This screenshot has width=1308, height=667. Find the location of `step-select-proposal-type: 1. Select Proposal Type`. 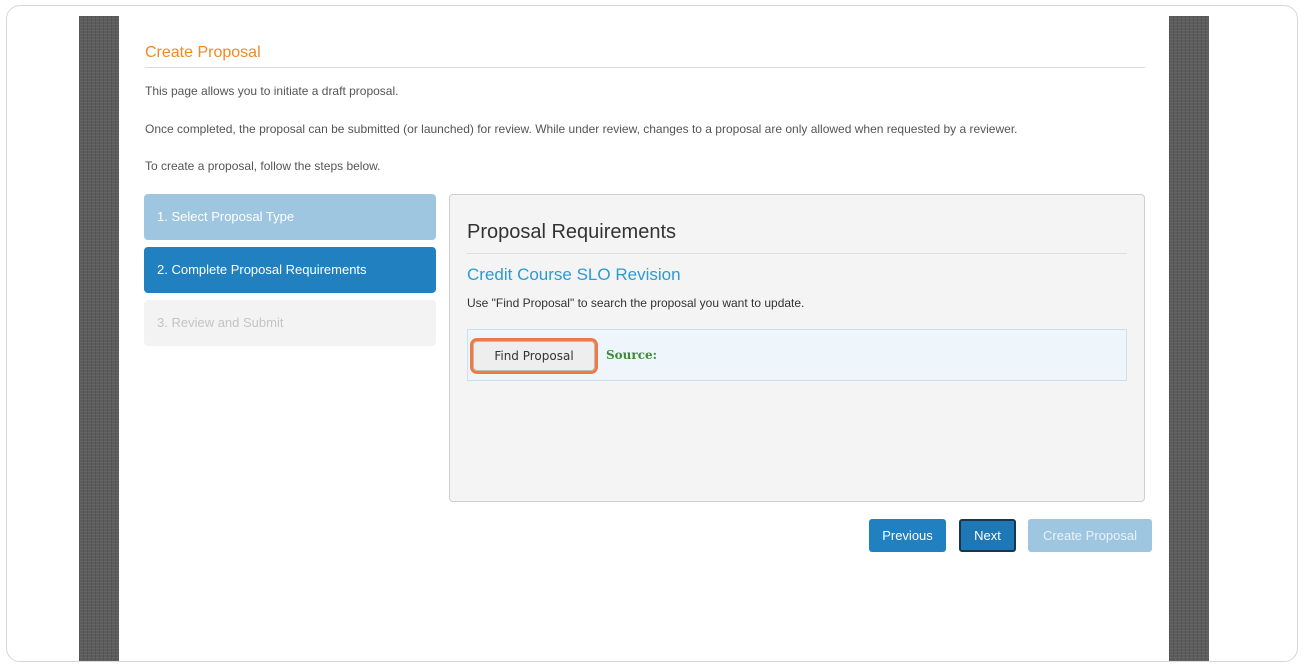

step-select-proposal-type: 1. Select Proposal Type is located at coordinates (290, 217).